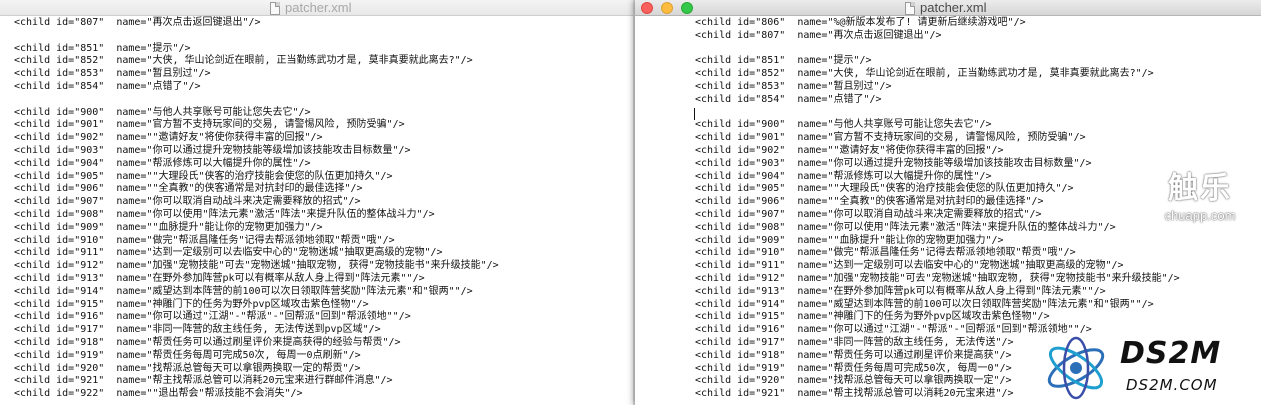 The height and width of the screenshot is (405, 1261). Describe the element at coordinates (694, 114) in the screenshot. I see `text-cursor` at that location.